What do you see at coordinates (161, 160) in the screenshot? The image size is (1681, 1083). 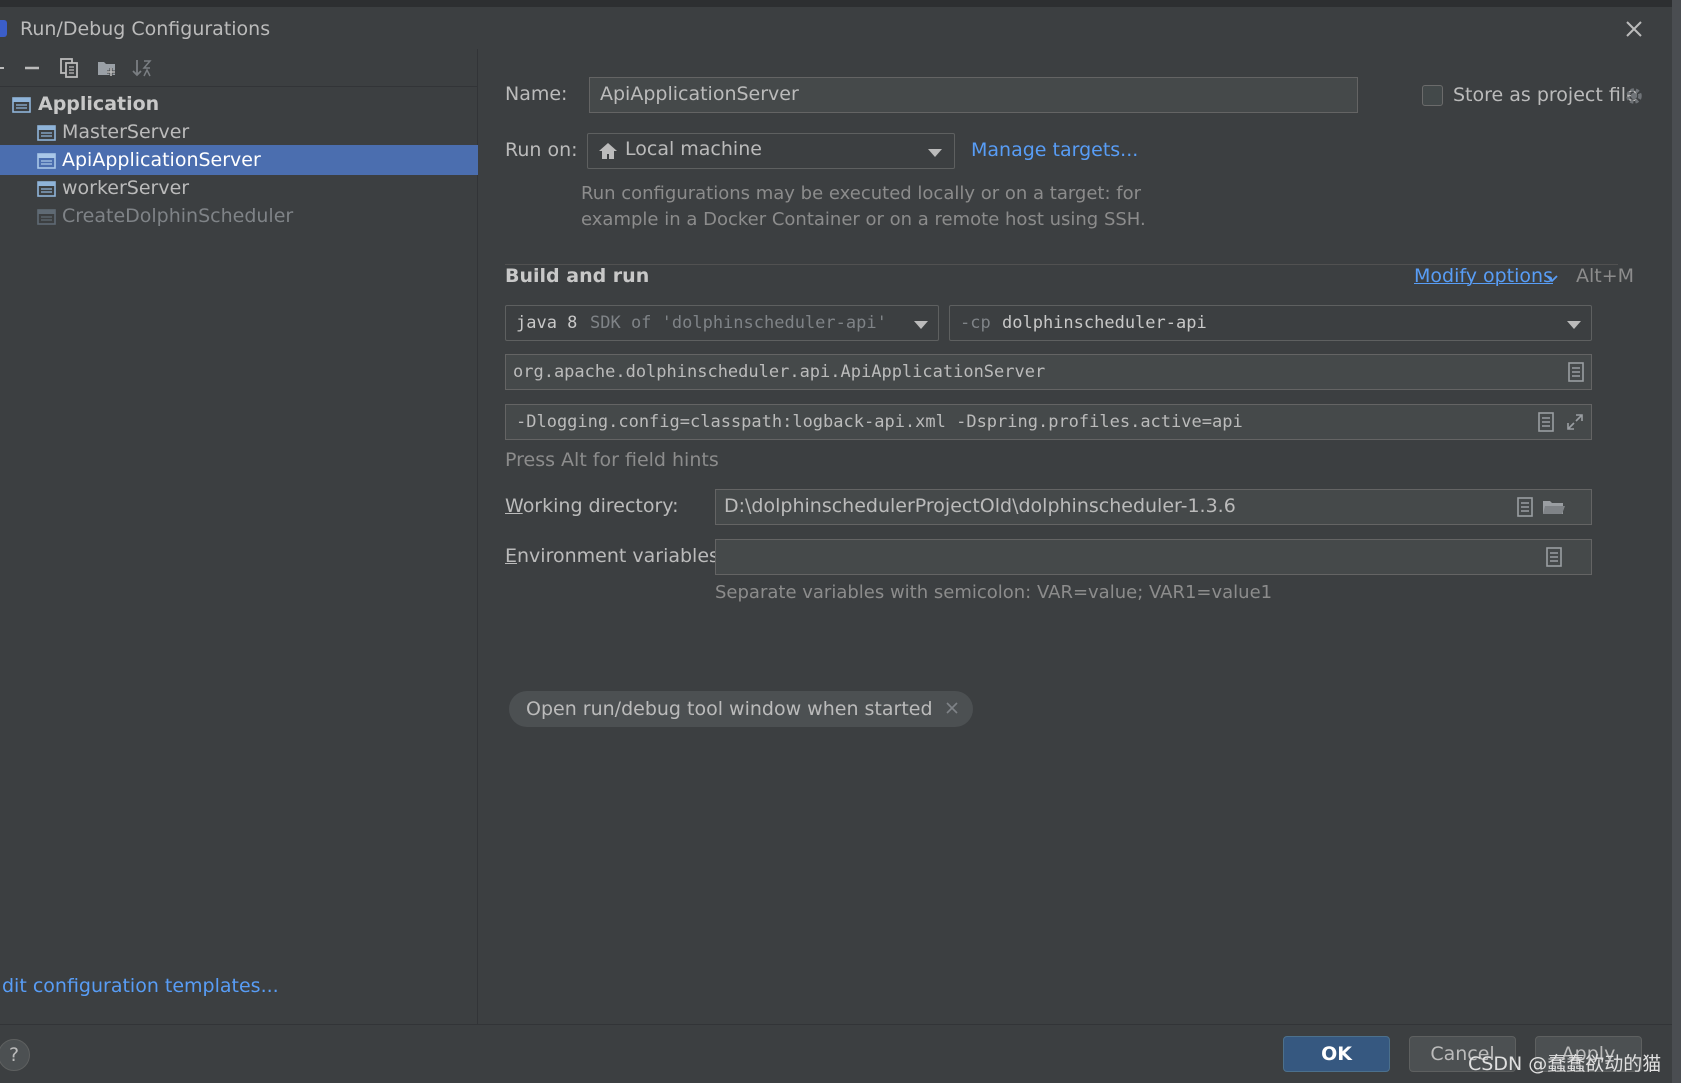 I see `tree-item-label: ApiApplicationServer` at bounding box center [161, 160].